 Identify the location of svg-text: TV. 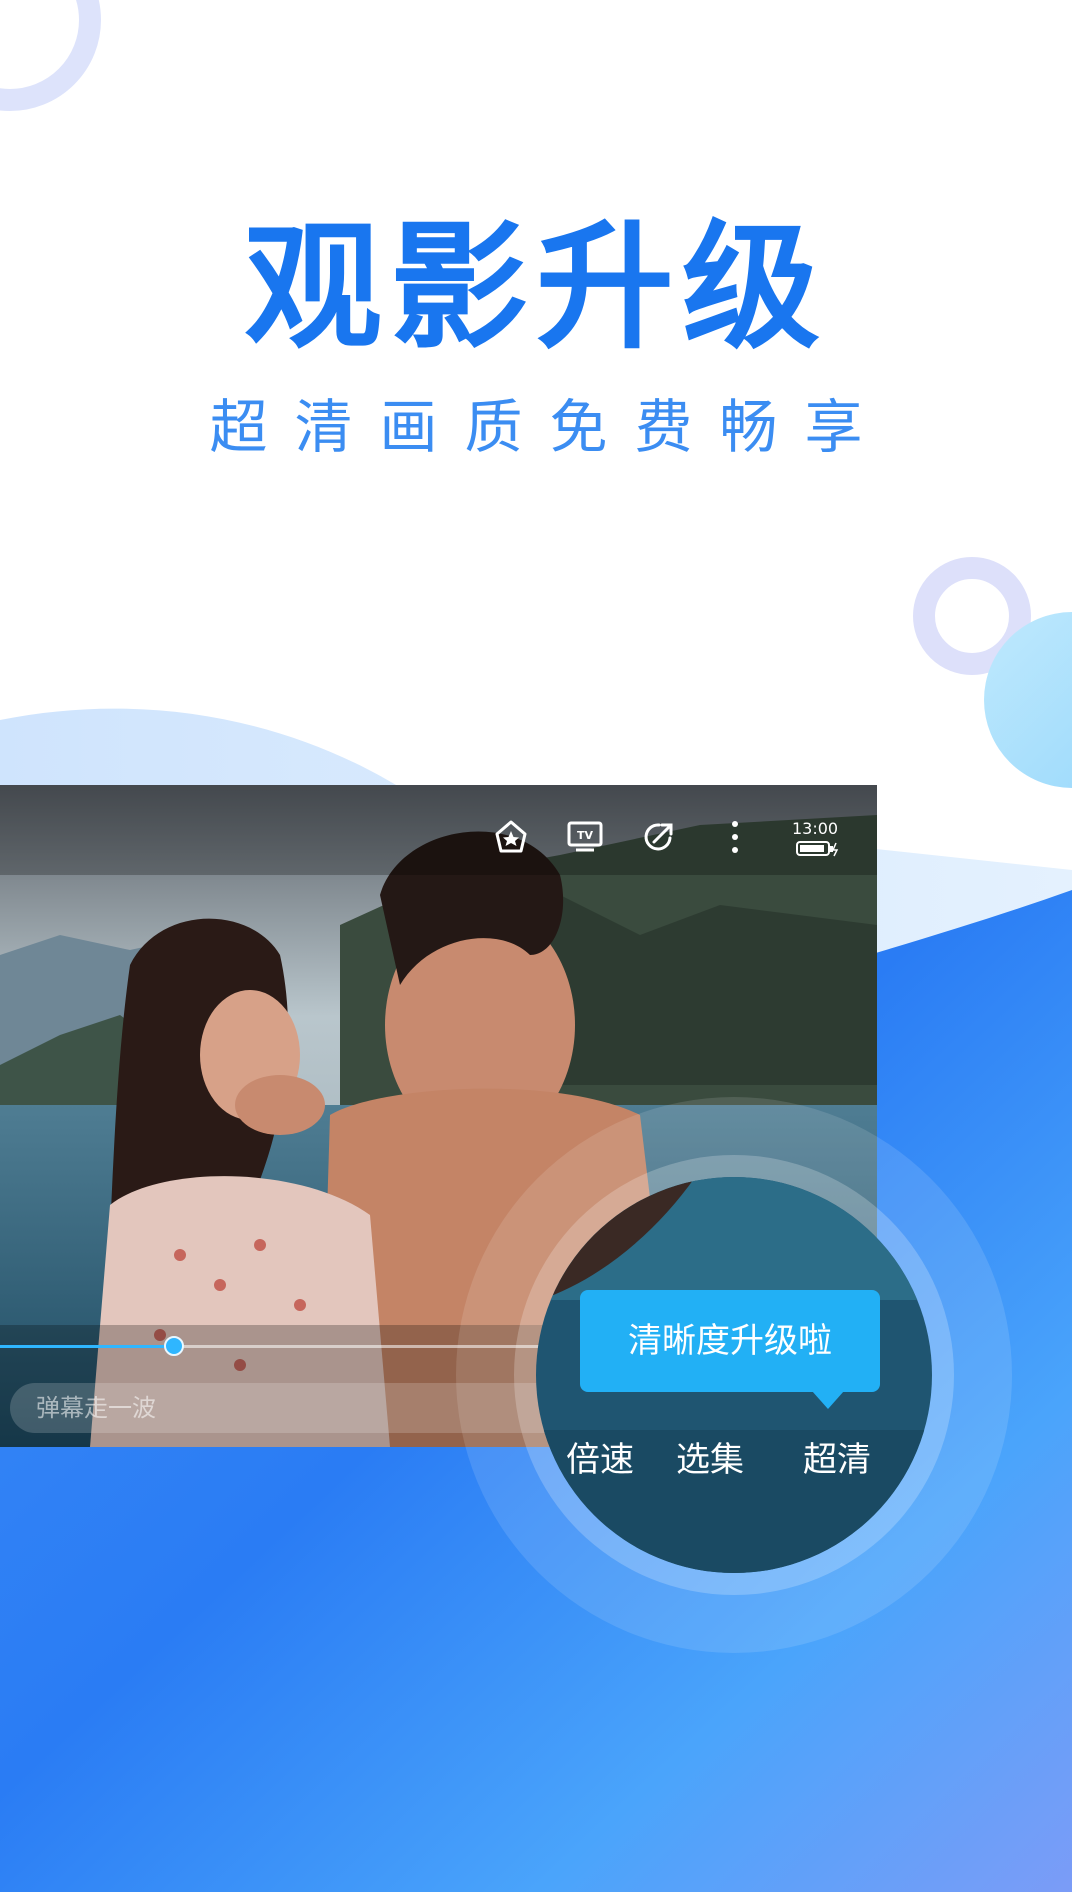
(585, 835).